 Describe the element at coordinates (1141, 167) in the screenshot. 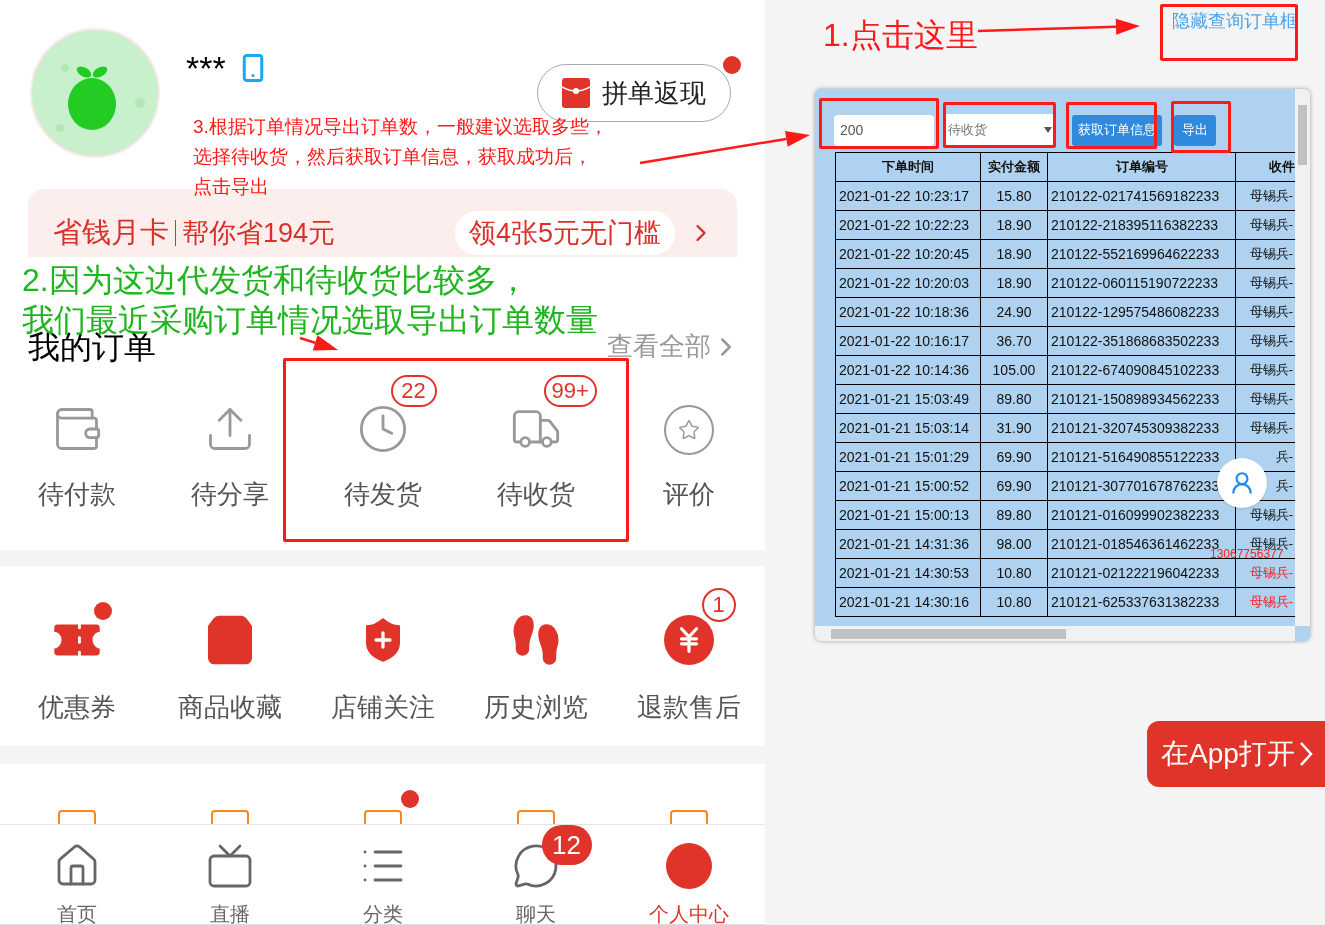

I see `column-header: 订单编号` at that location.